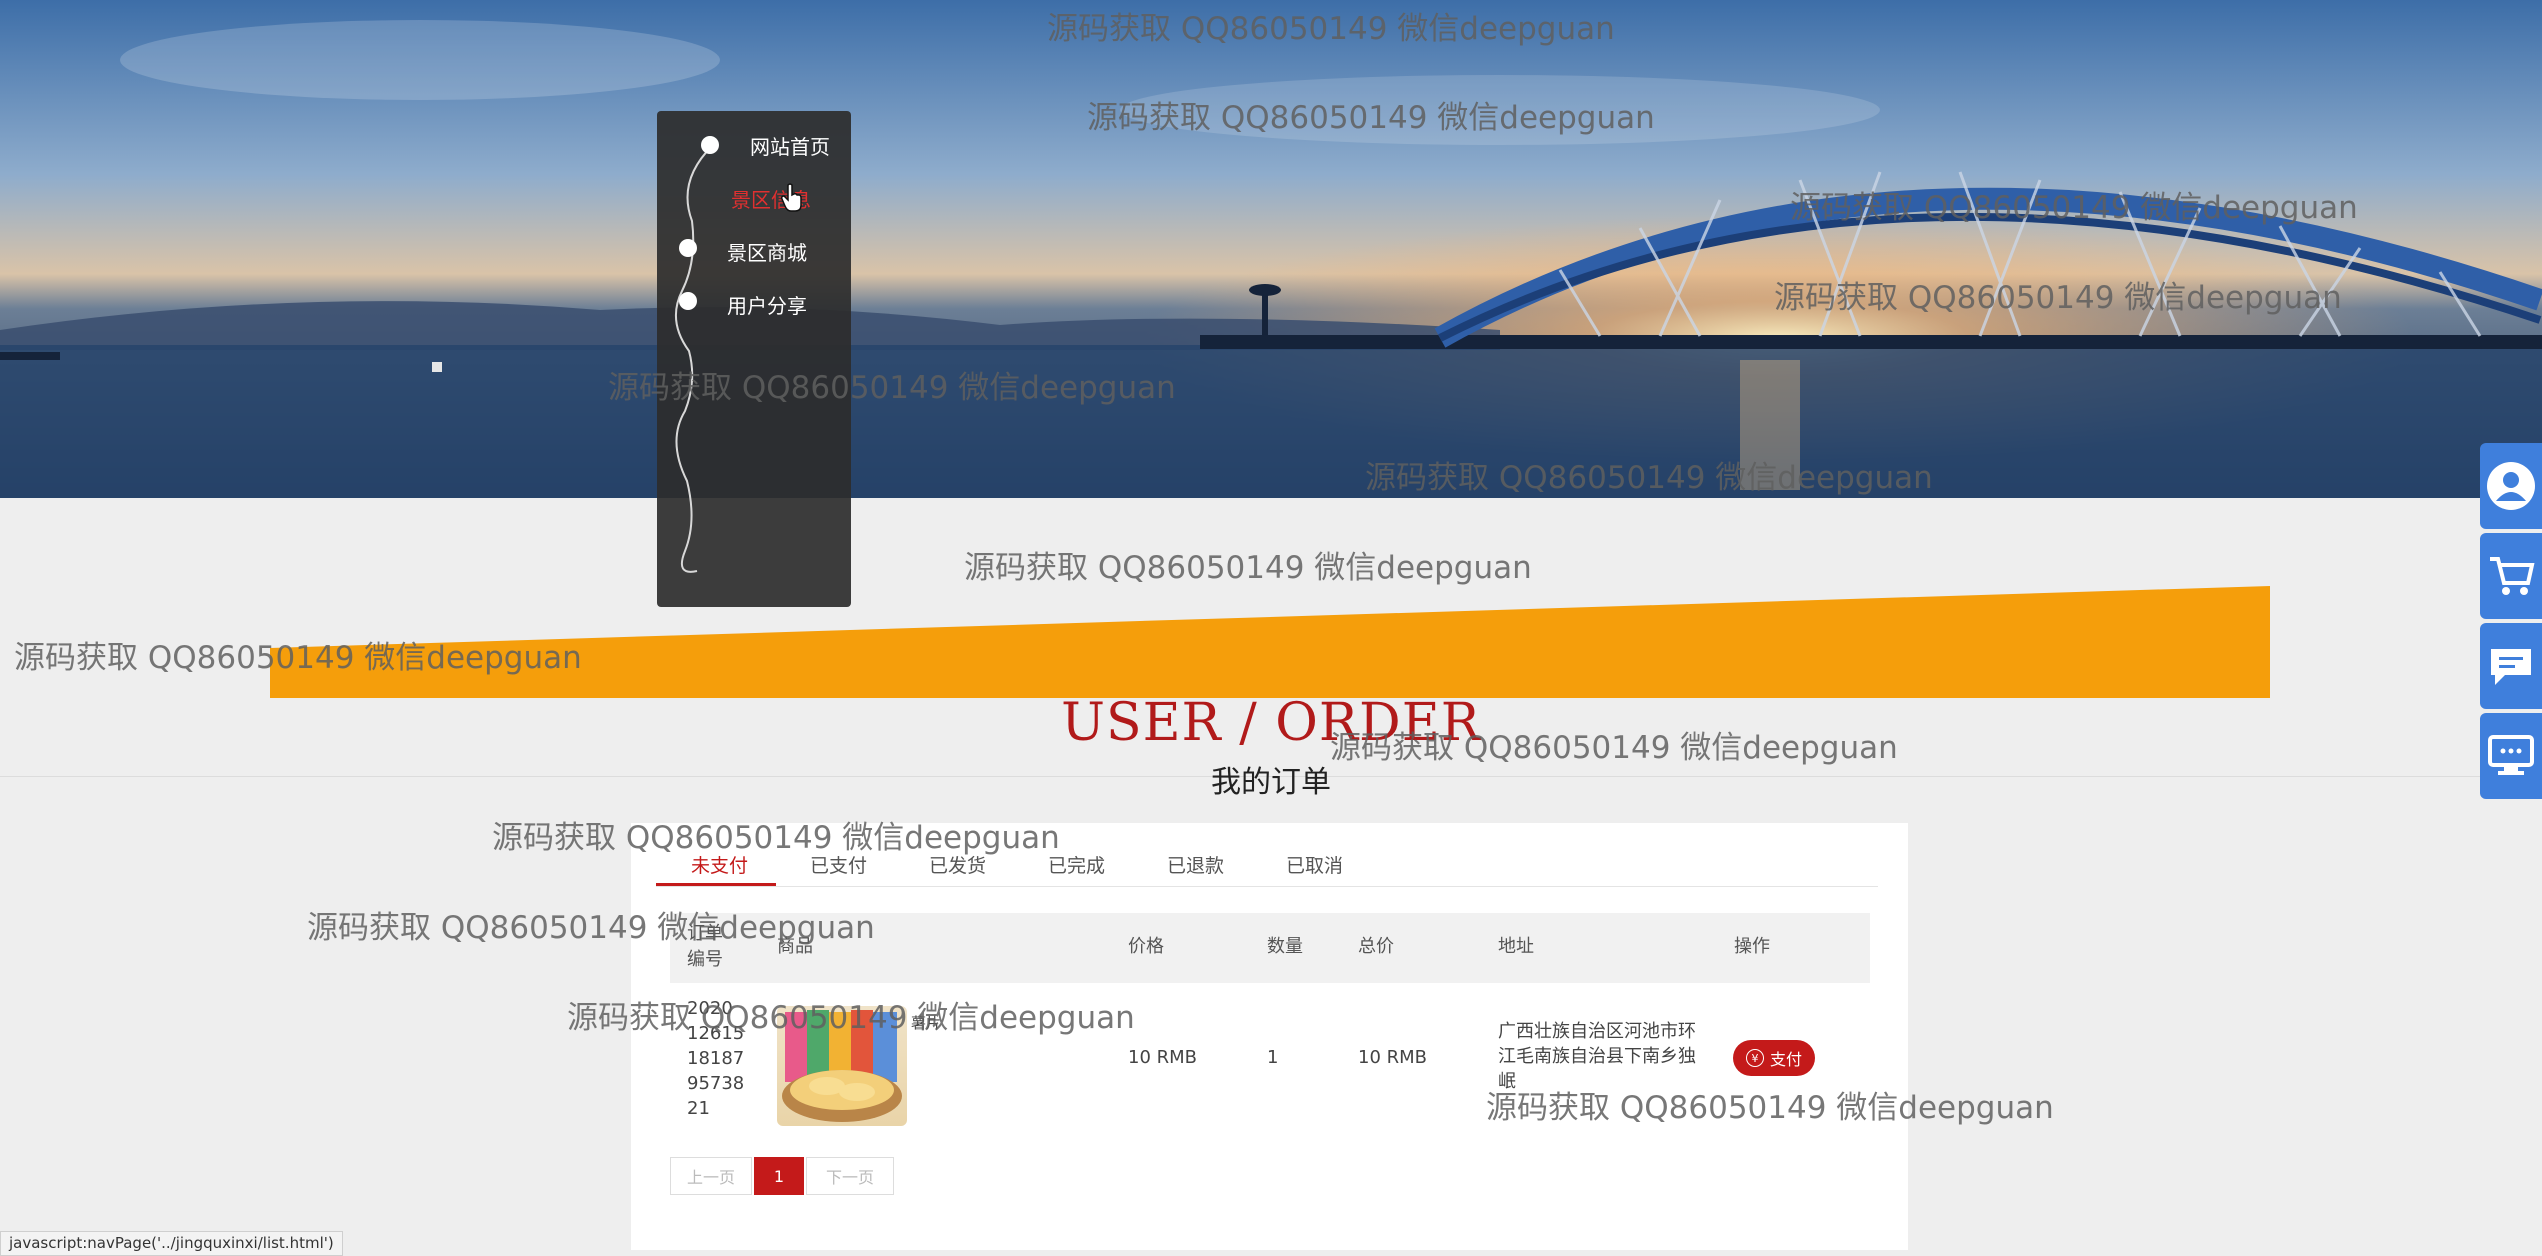  What do you see at coordinates (688, 248) in the screenshot?
I see `nav-dot-mall` at bounding box center [688, 248].